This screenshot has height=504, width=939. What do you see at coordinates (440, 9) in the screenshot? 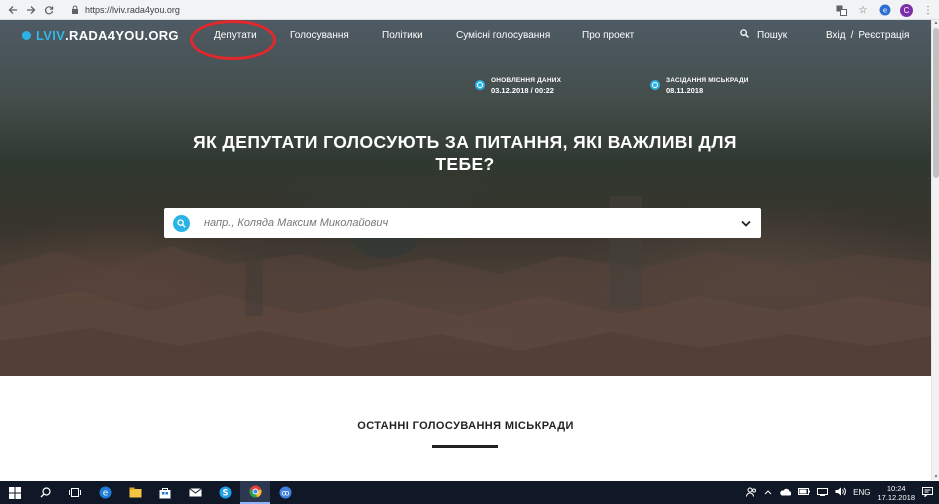
I see `address-bar: https://lviv.rada4you.org` at bounding box center [440, 9].